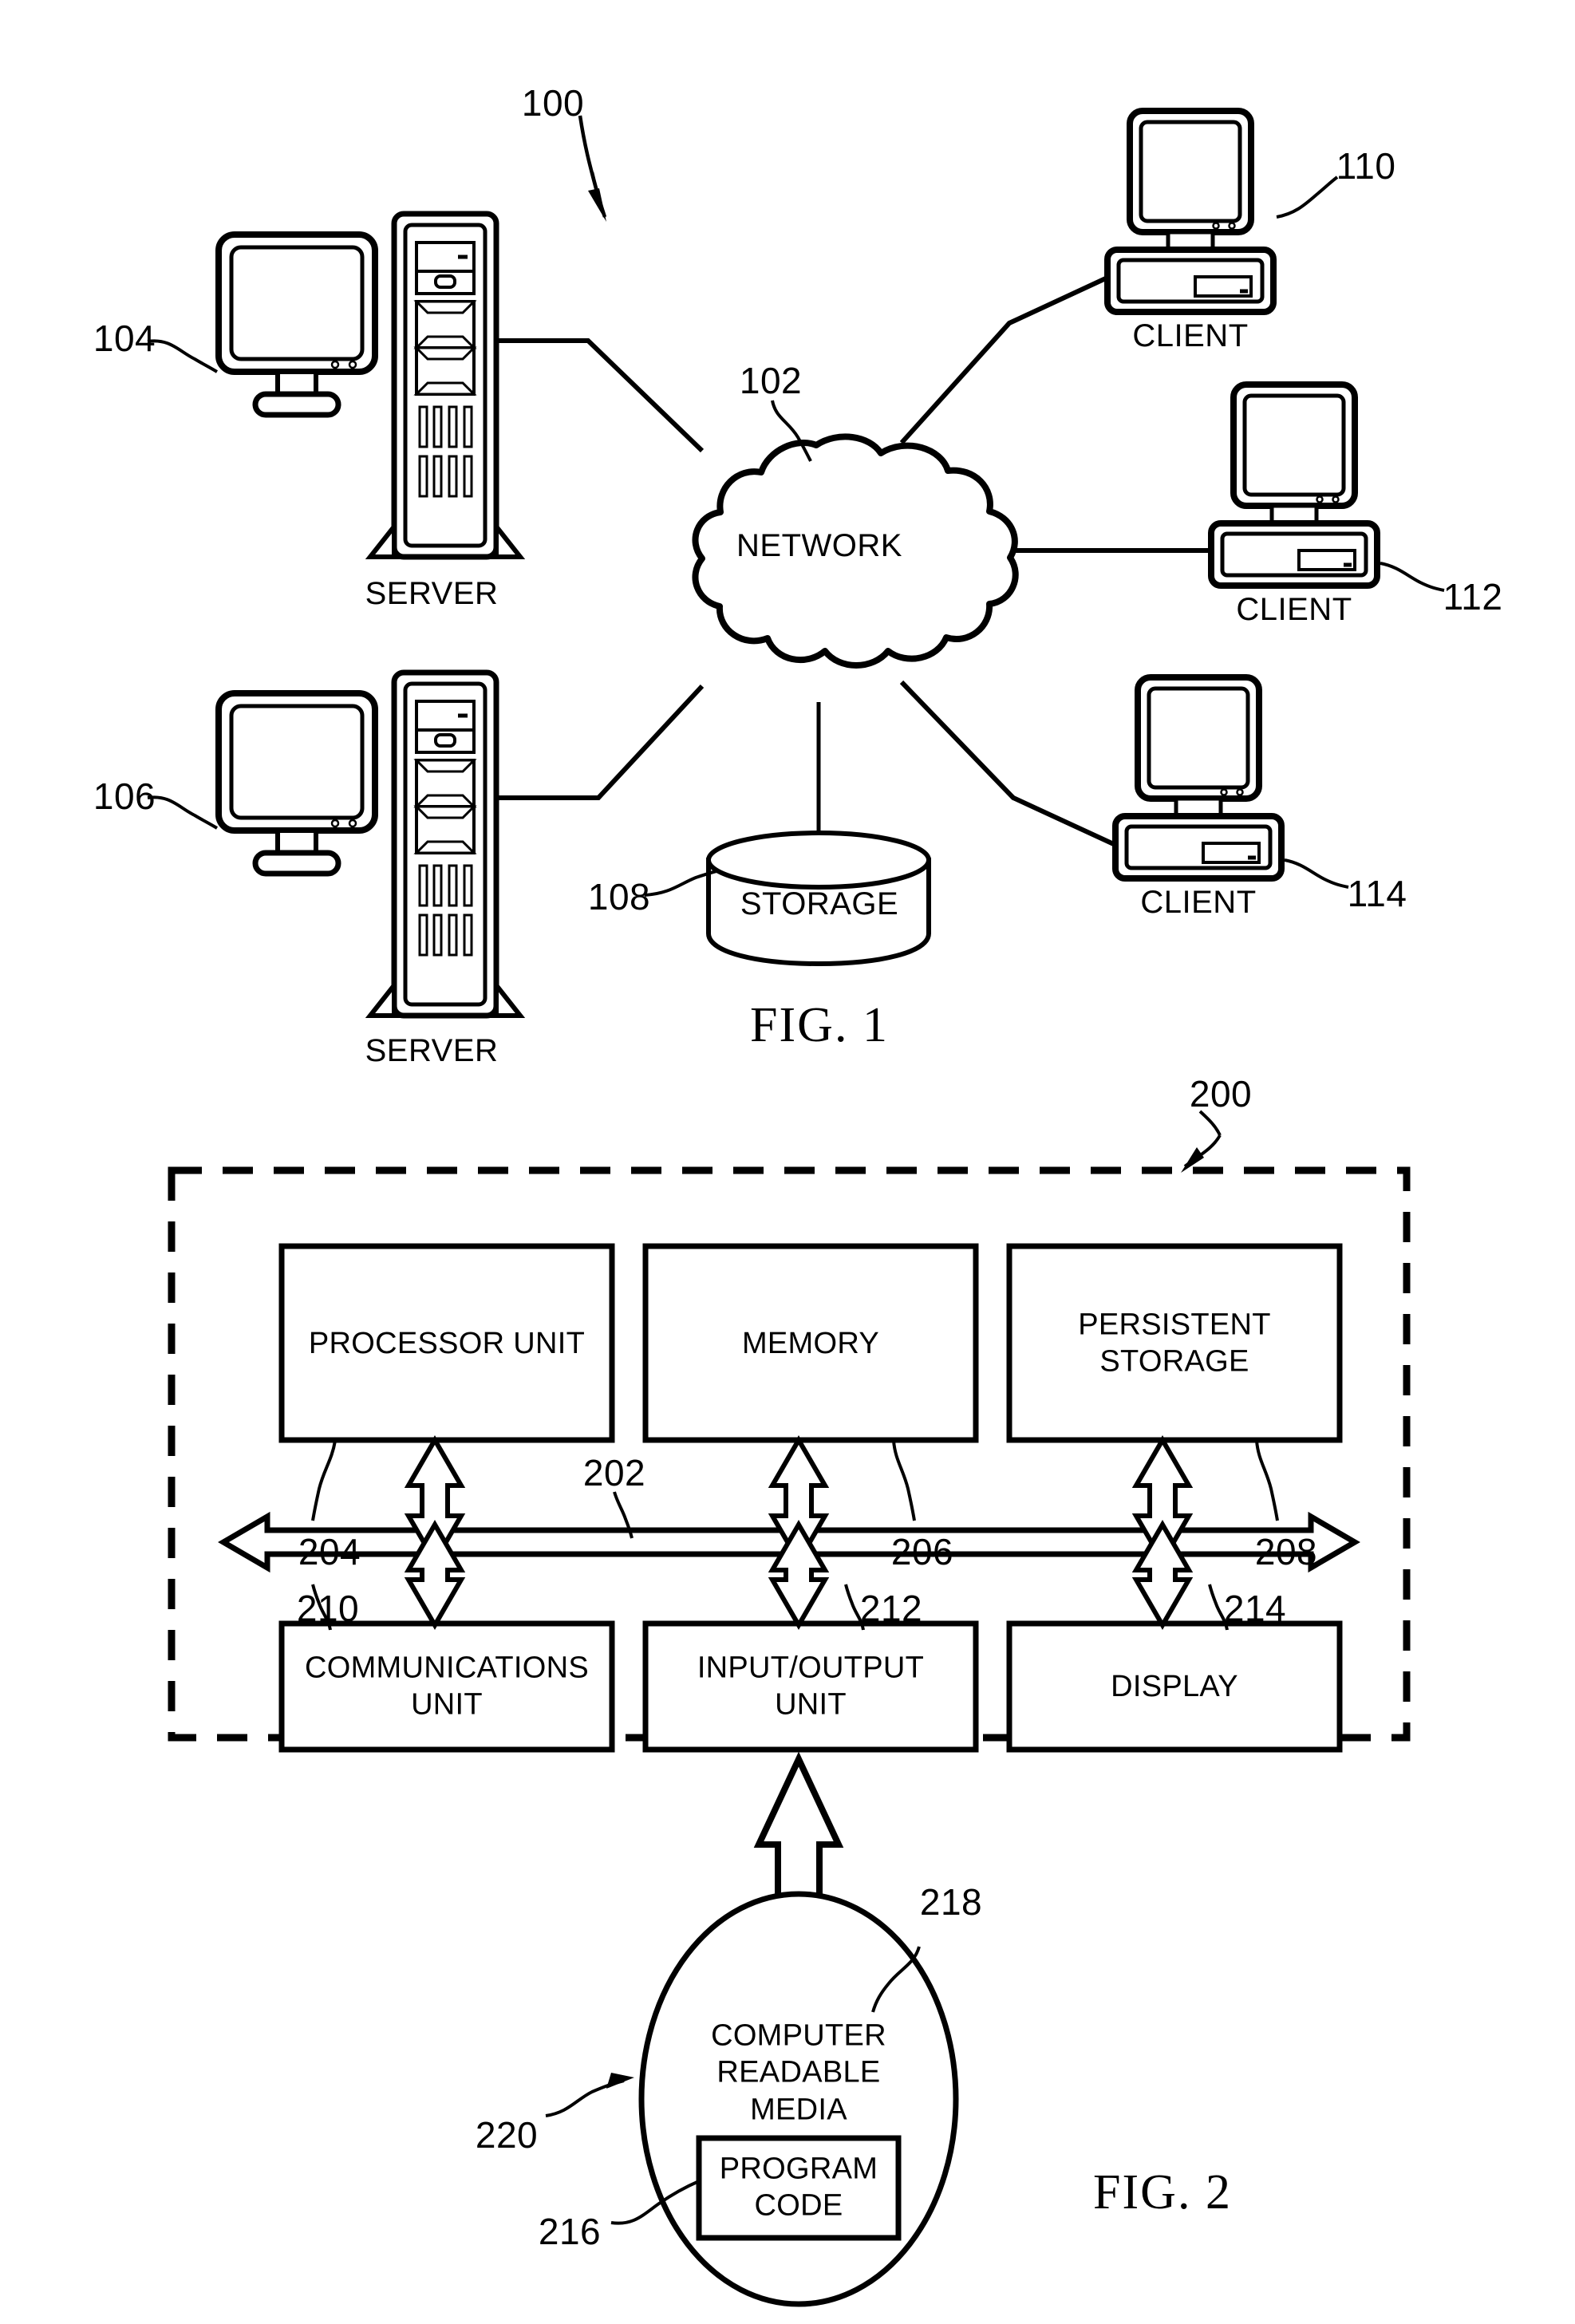 The image size is (1575, 2324). What do you see at coordinates (592, 168) in the screenshot?
I see `ref-100-leader` at bounding box center [592, 168].